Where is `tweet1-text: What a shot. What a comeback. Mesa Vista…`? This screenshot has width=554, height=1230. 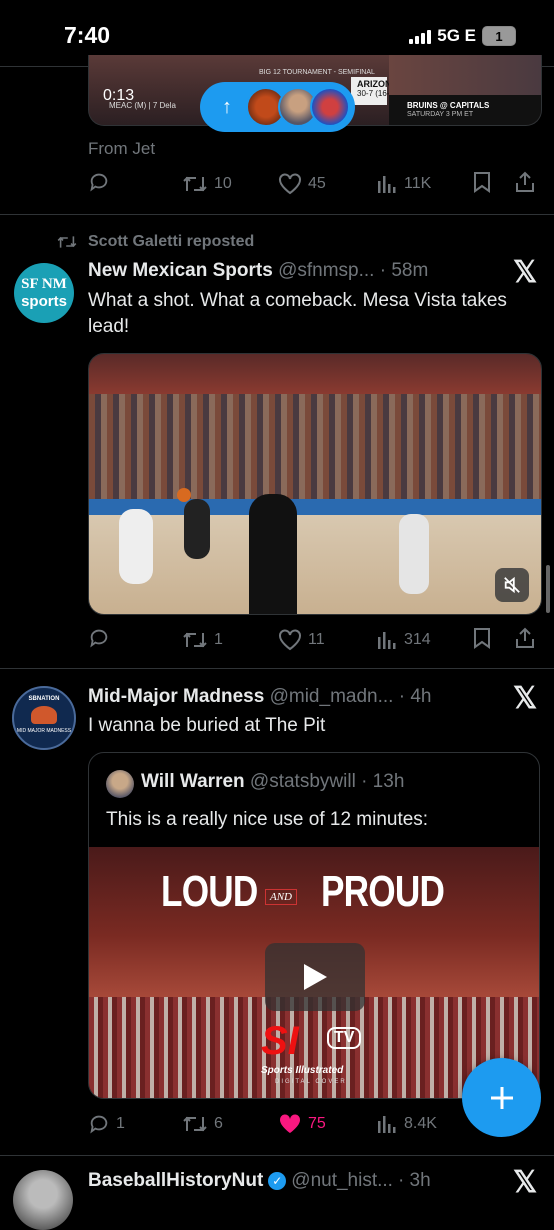
tweet1-text: What a shot. What a comeback. Mesa Vista… is located at coordinates (297, 313).